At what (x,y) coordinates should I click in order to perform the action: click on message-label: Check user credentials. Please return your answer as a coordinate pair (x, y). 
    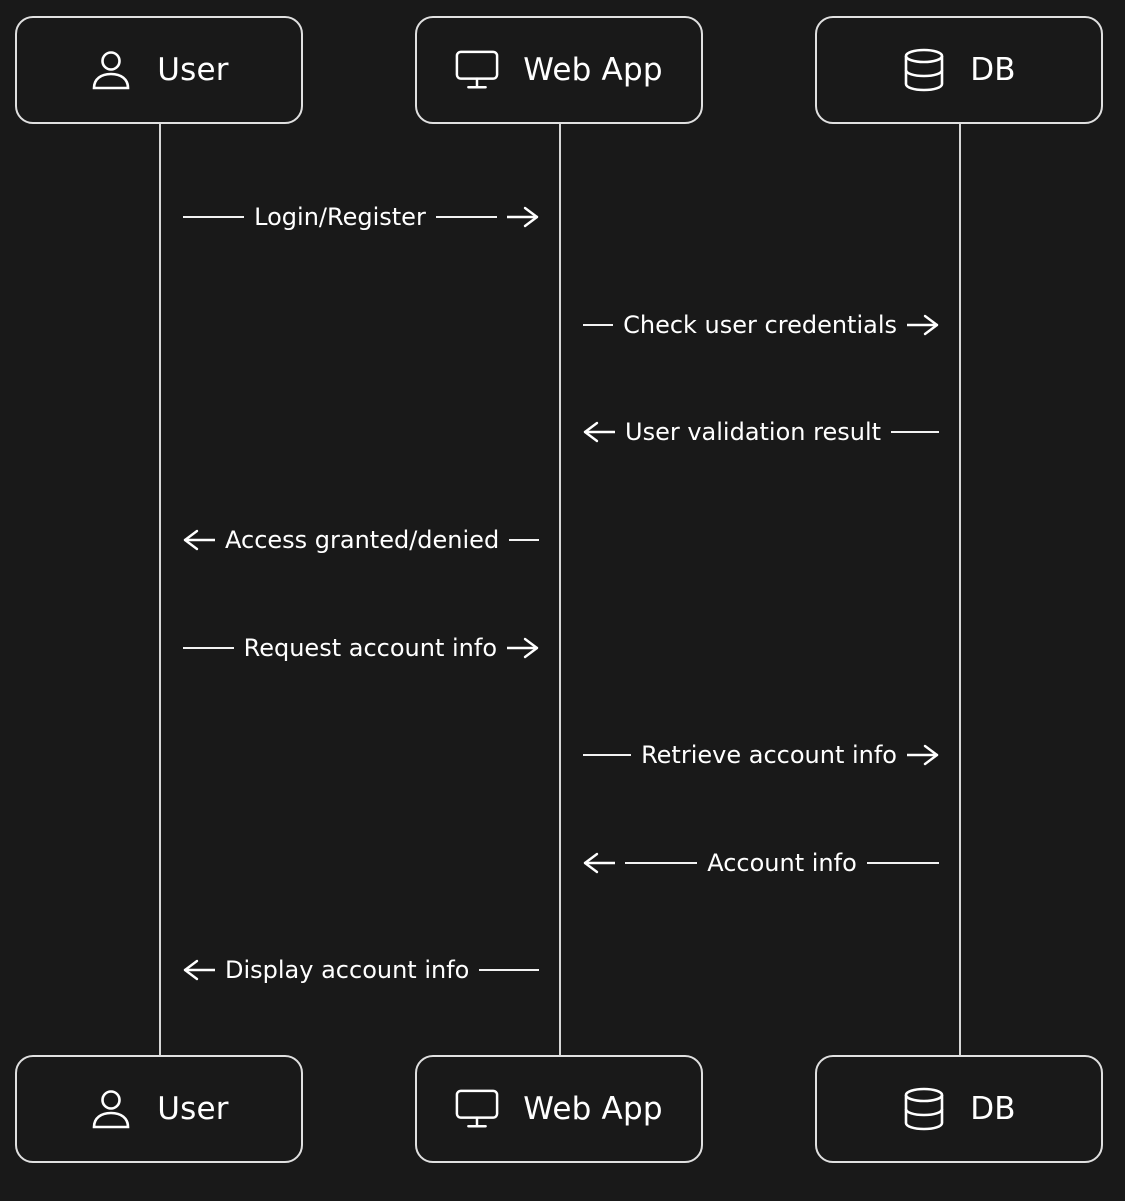
    Looking at the image, I should click on (760, 325).